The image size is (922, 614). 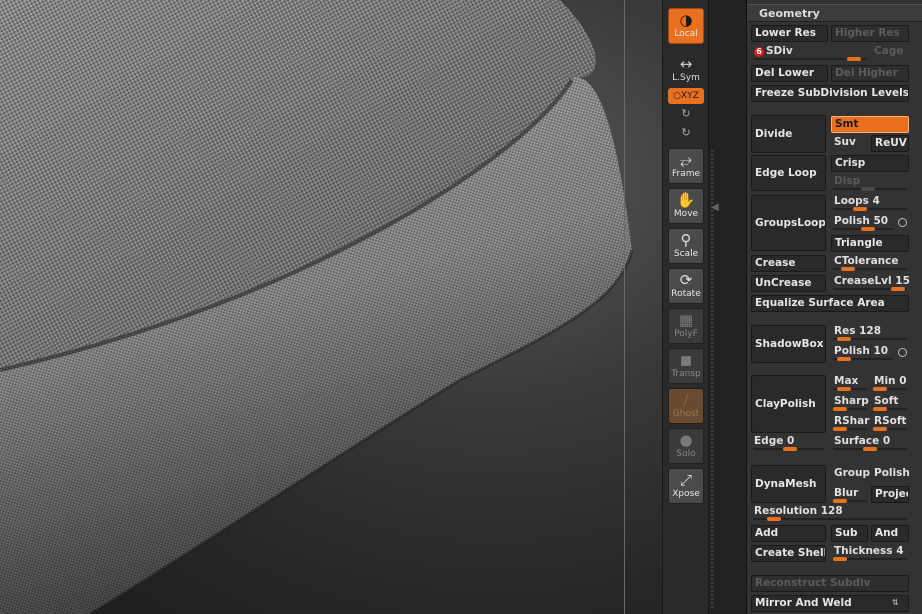 I want to click on blur-slider: Blur, so click(x=850, y=495).